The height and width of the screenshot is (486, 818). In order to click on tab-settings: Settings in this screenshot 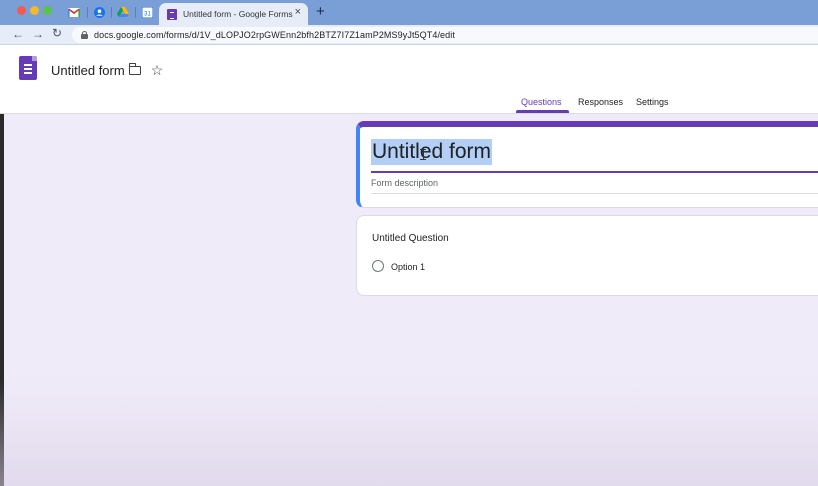, I will do `click(652, 102)`.